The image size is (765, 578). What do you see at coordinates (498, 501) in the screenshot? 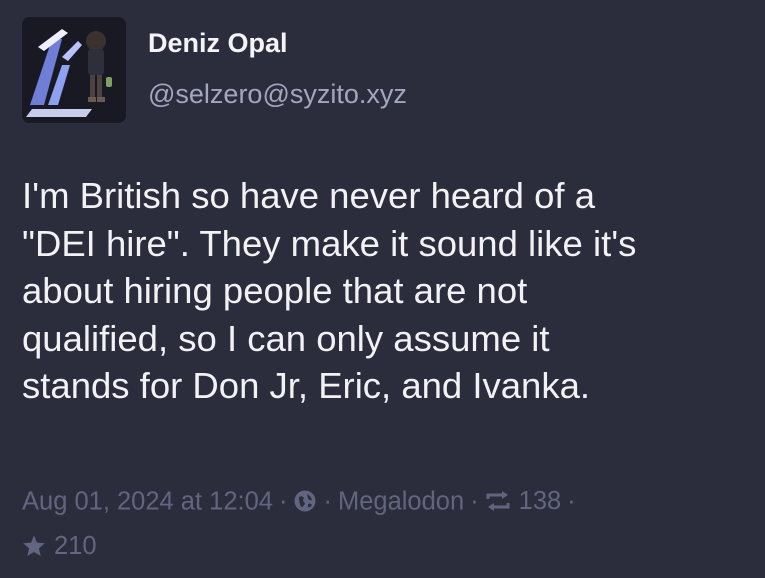
I see `reblog-icon` at bounding box center [498, 501].